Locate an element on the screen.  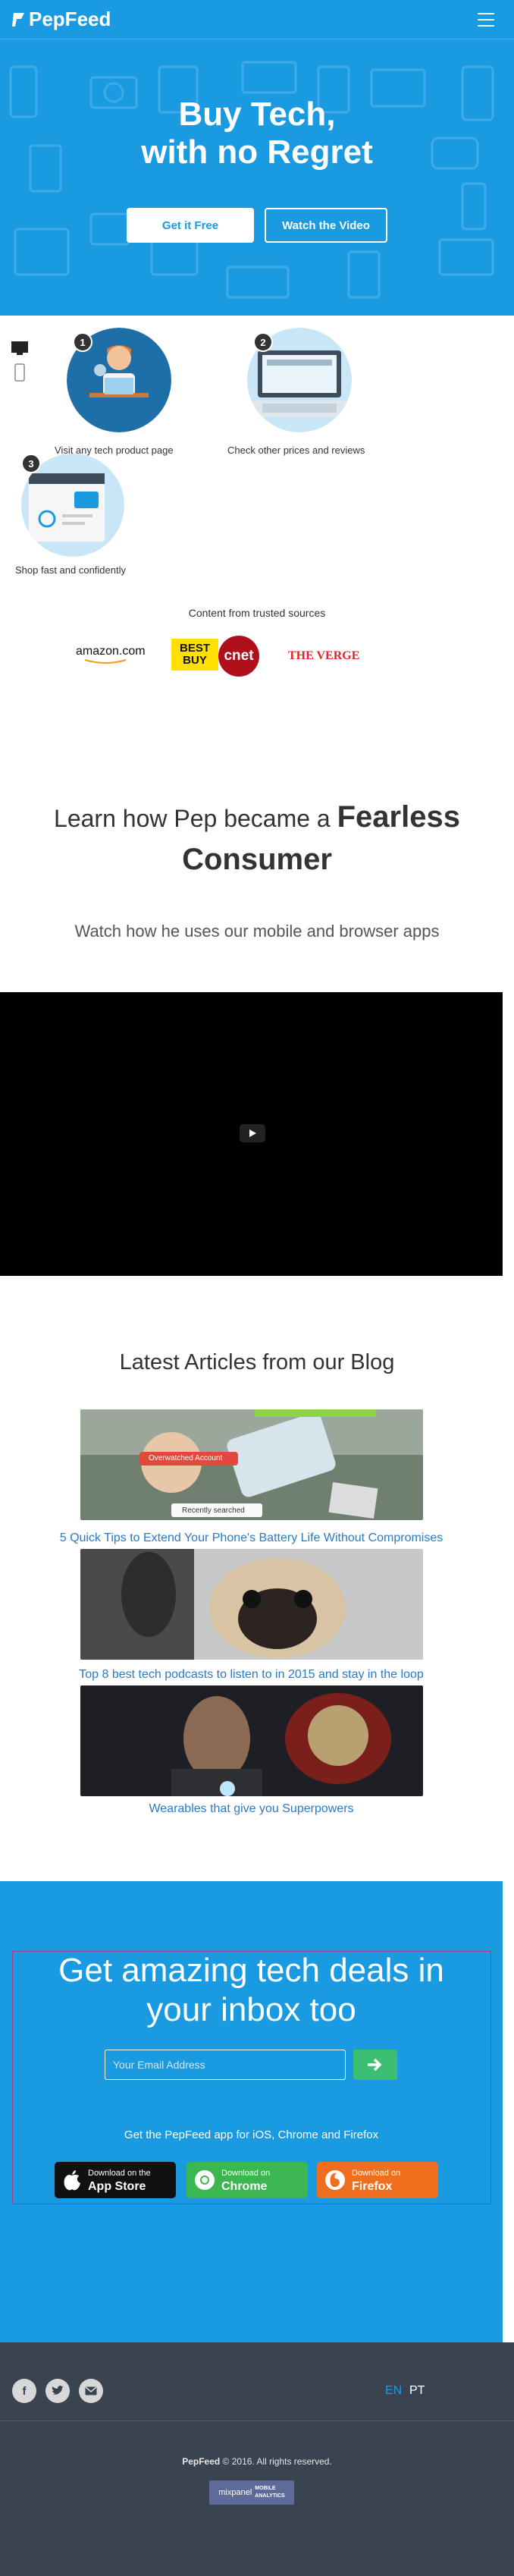
watch-video-button: Watch the Video is located at coordinates (326, 225).